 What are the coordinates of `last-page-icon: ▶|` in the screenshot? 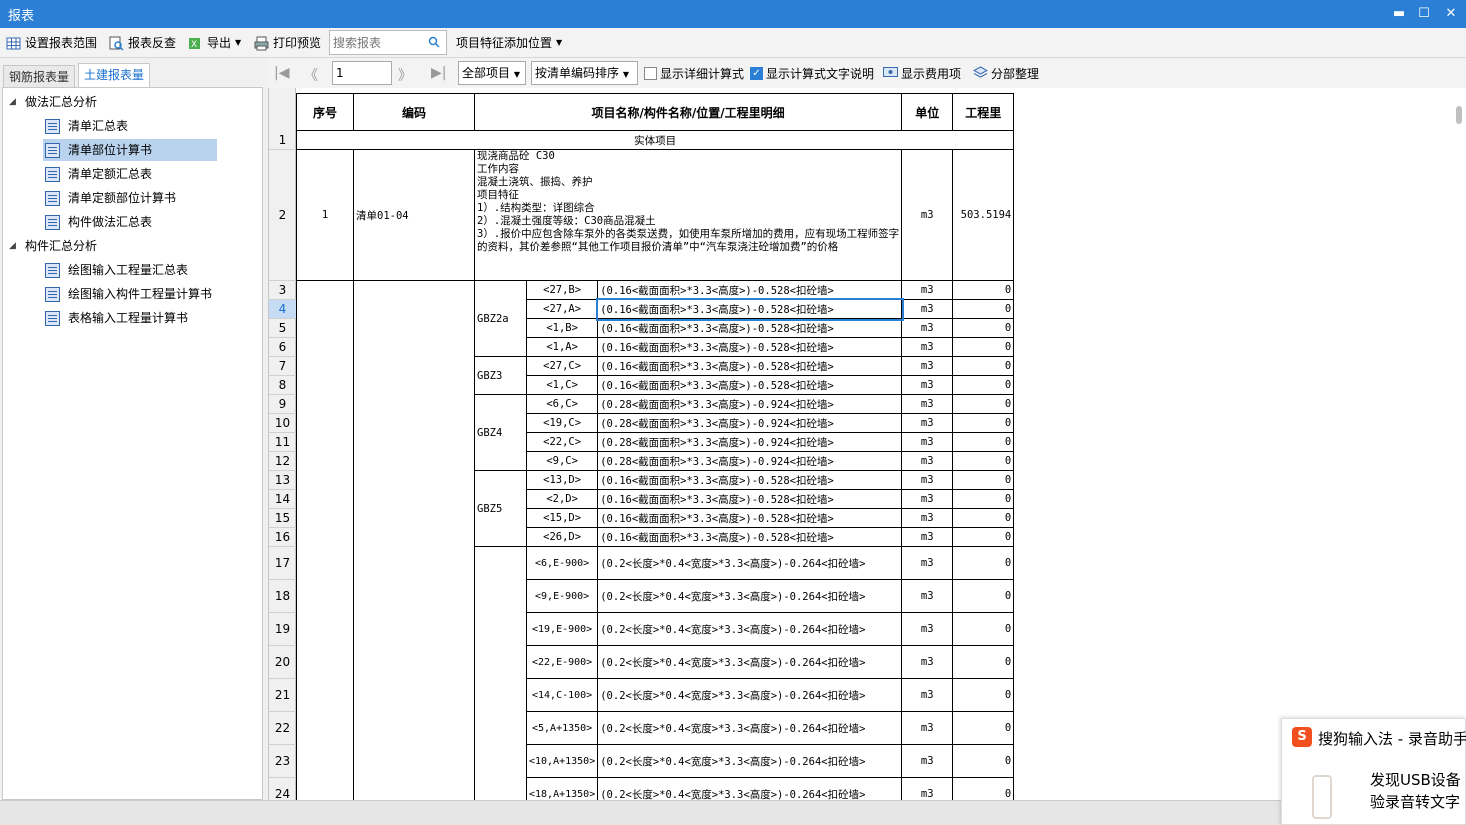 It's located at (438, 73).